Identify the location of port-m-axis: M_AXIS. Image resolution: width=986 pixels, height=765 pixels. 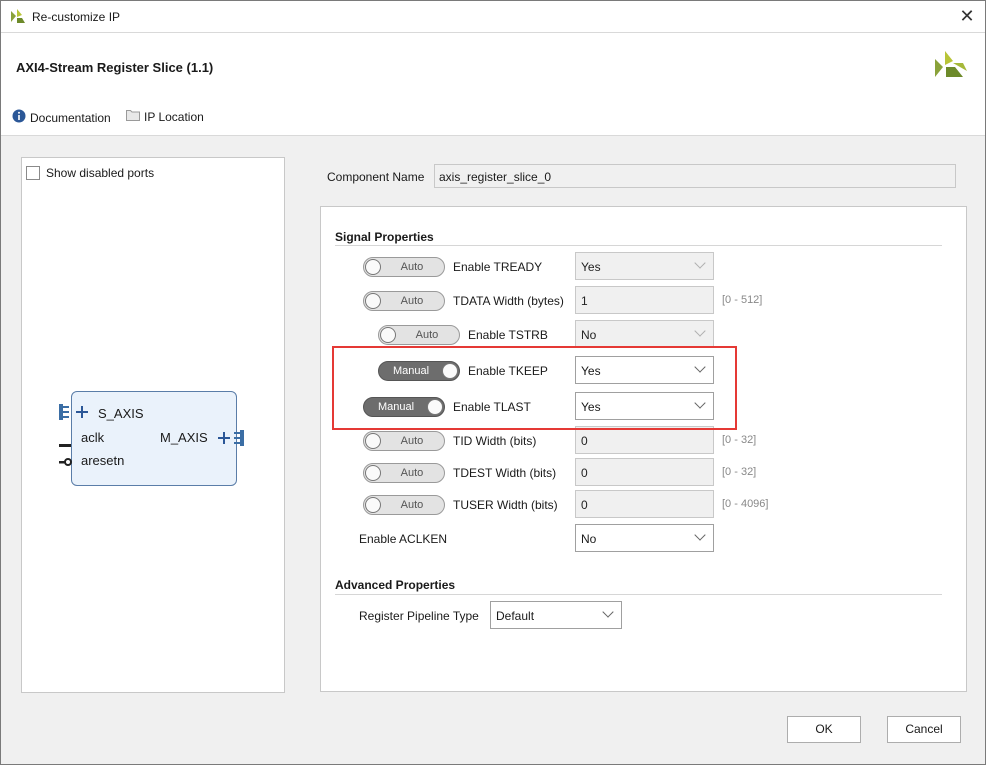
(184, 437).